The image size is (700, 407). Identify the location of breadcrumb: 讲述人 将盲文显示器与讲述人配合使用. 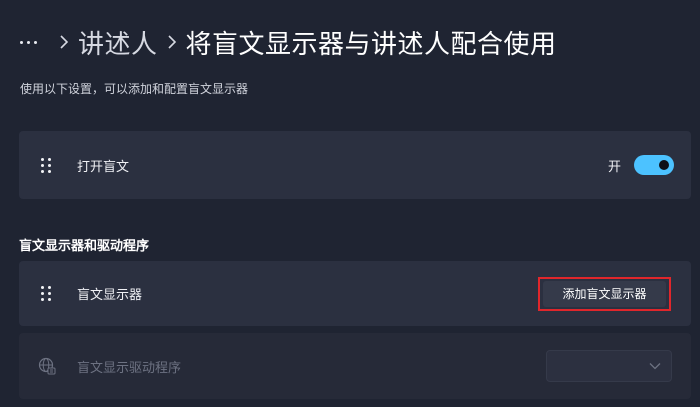
(288, 42).